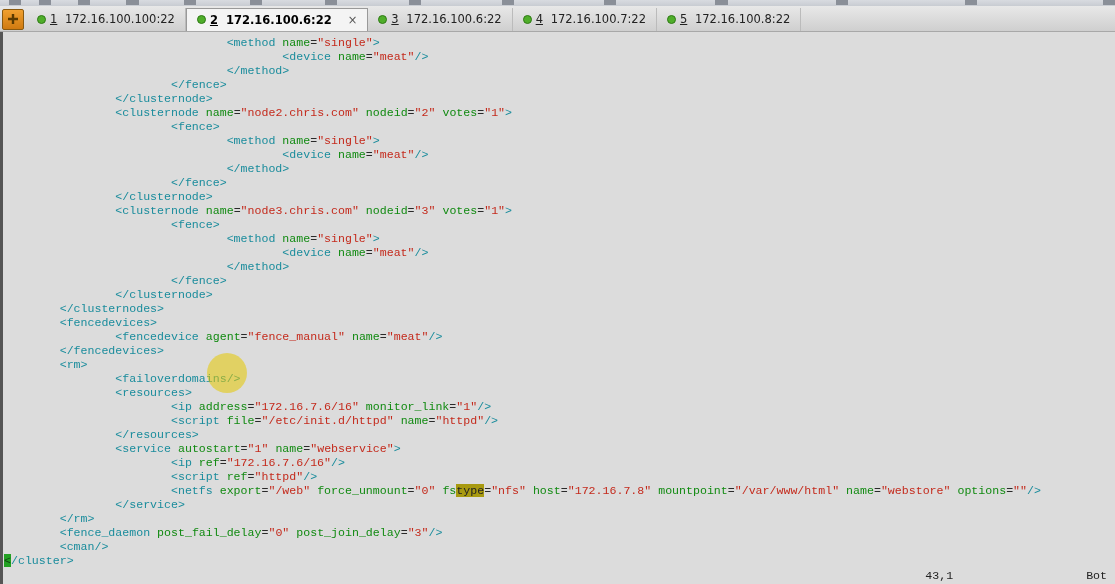 The image size is (1115, 584). Describe the element at coordinates (157, 435) in the screenshot. I see `code-line: </resources>` at that location.